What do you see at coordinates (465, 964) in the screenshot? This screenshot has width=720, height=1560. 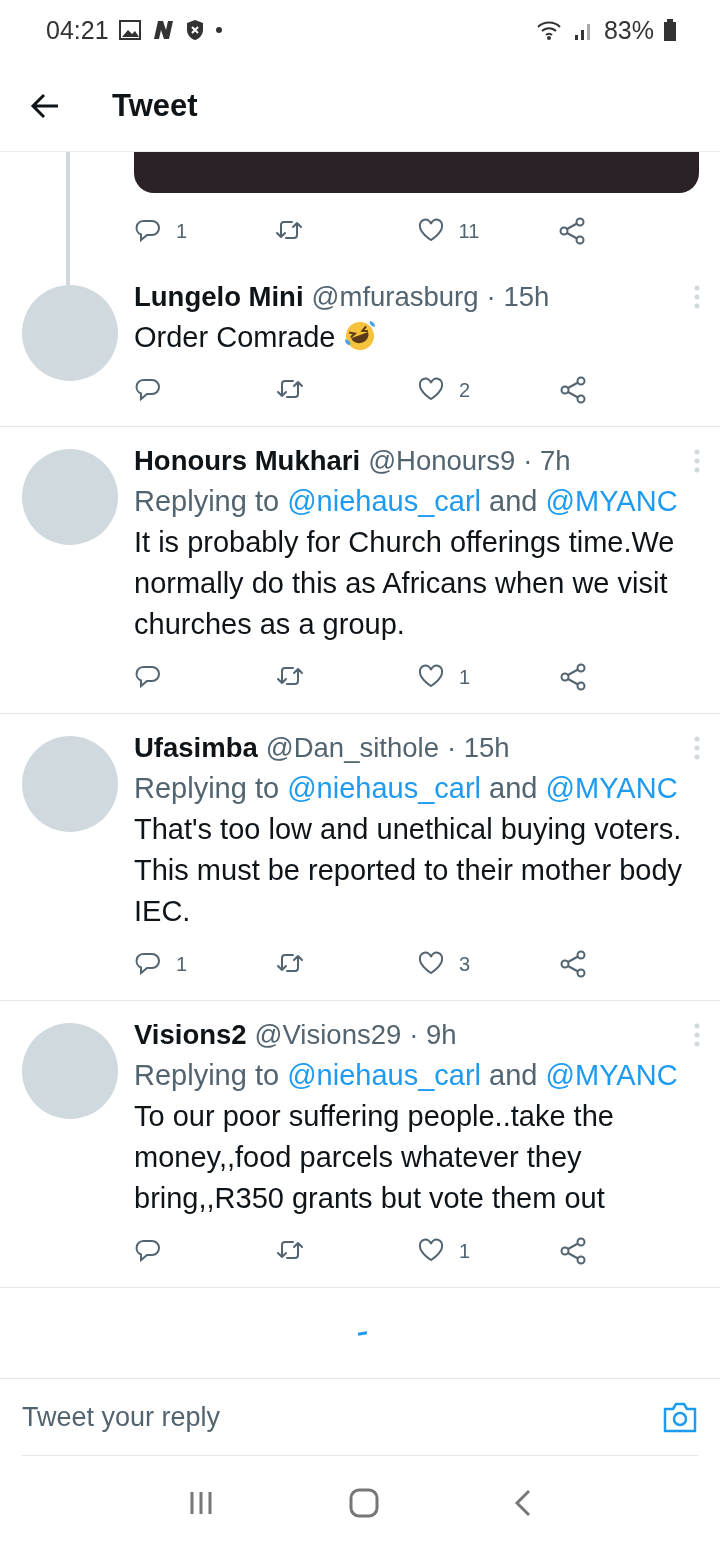 I see `like-count: 3` at bounding box center [465, 964].